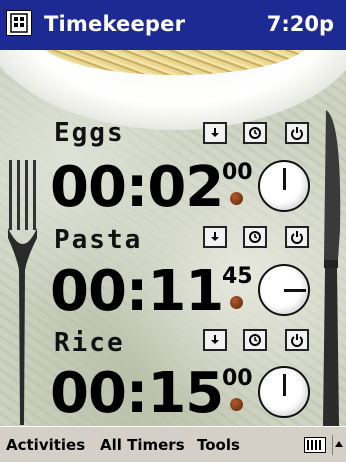  I want to click on sip-up-arrow-icon, so click(338, 445).